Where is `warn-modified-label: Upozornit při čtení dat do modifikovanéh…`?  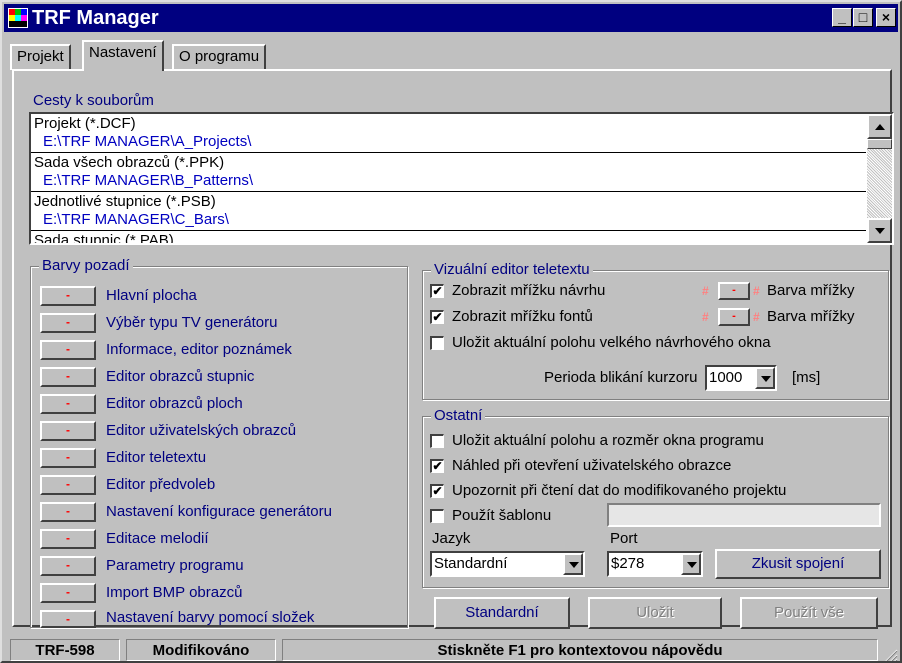
warn-modified-label: Upozornit při čtení dat do modifikovanéh… is located at coordinates (619, 490).